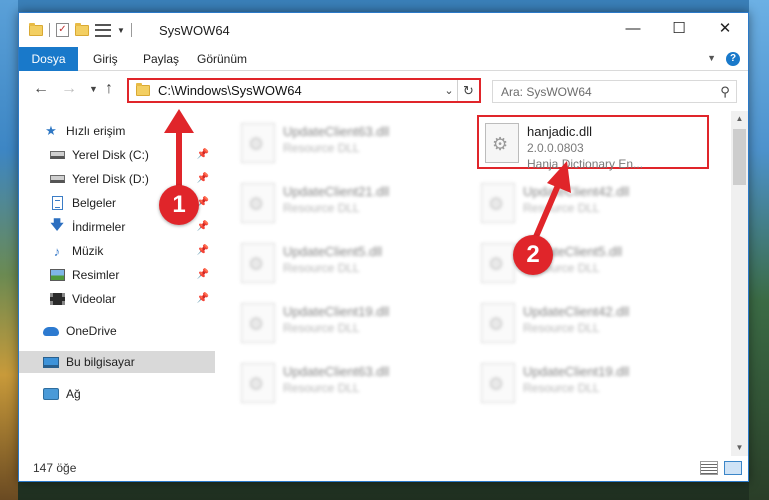 This screenshot has height=500, width=769. What do you see at coordinates (449, 90) in the screenshot?
I see `address-dropdown-icon: ⌄` at bounding box center [449, 90].